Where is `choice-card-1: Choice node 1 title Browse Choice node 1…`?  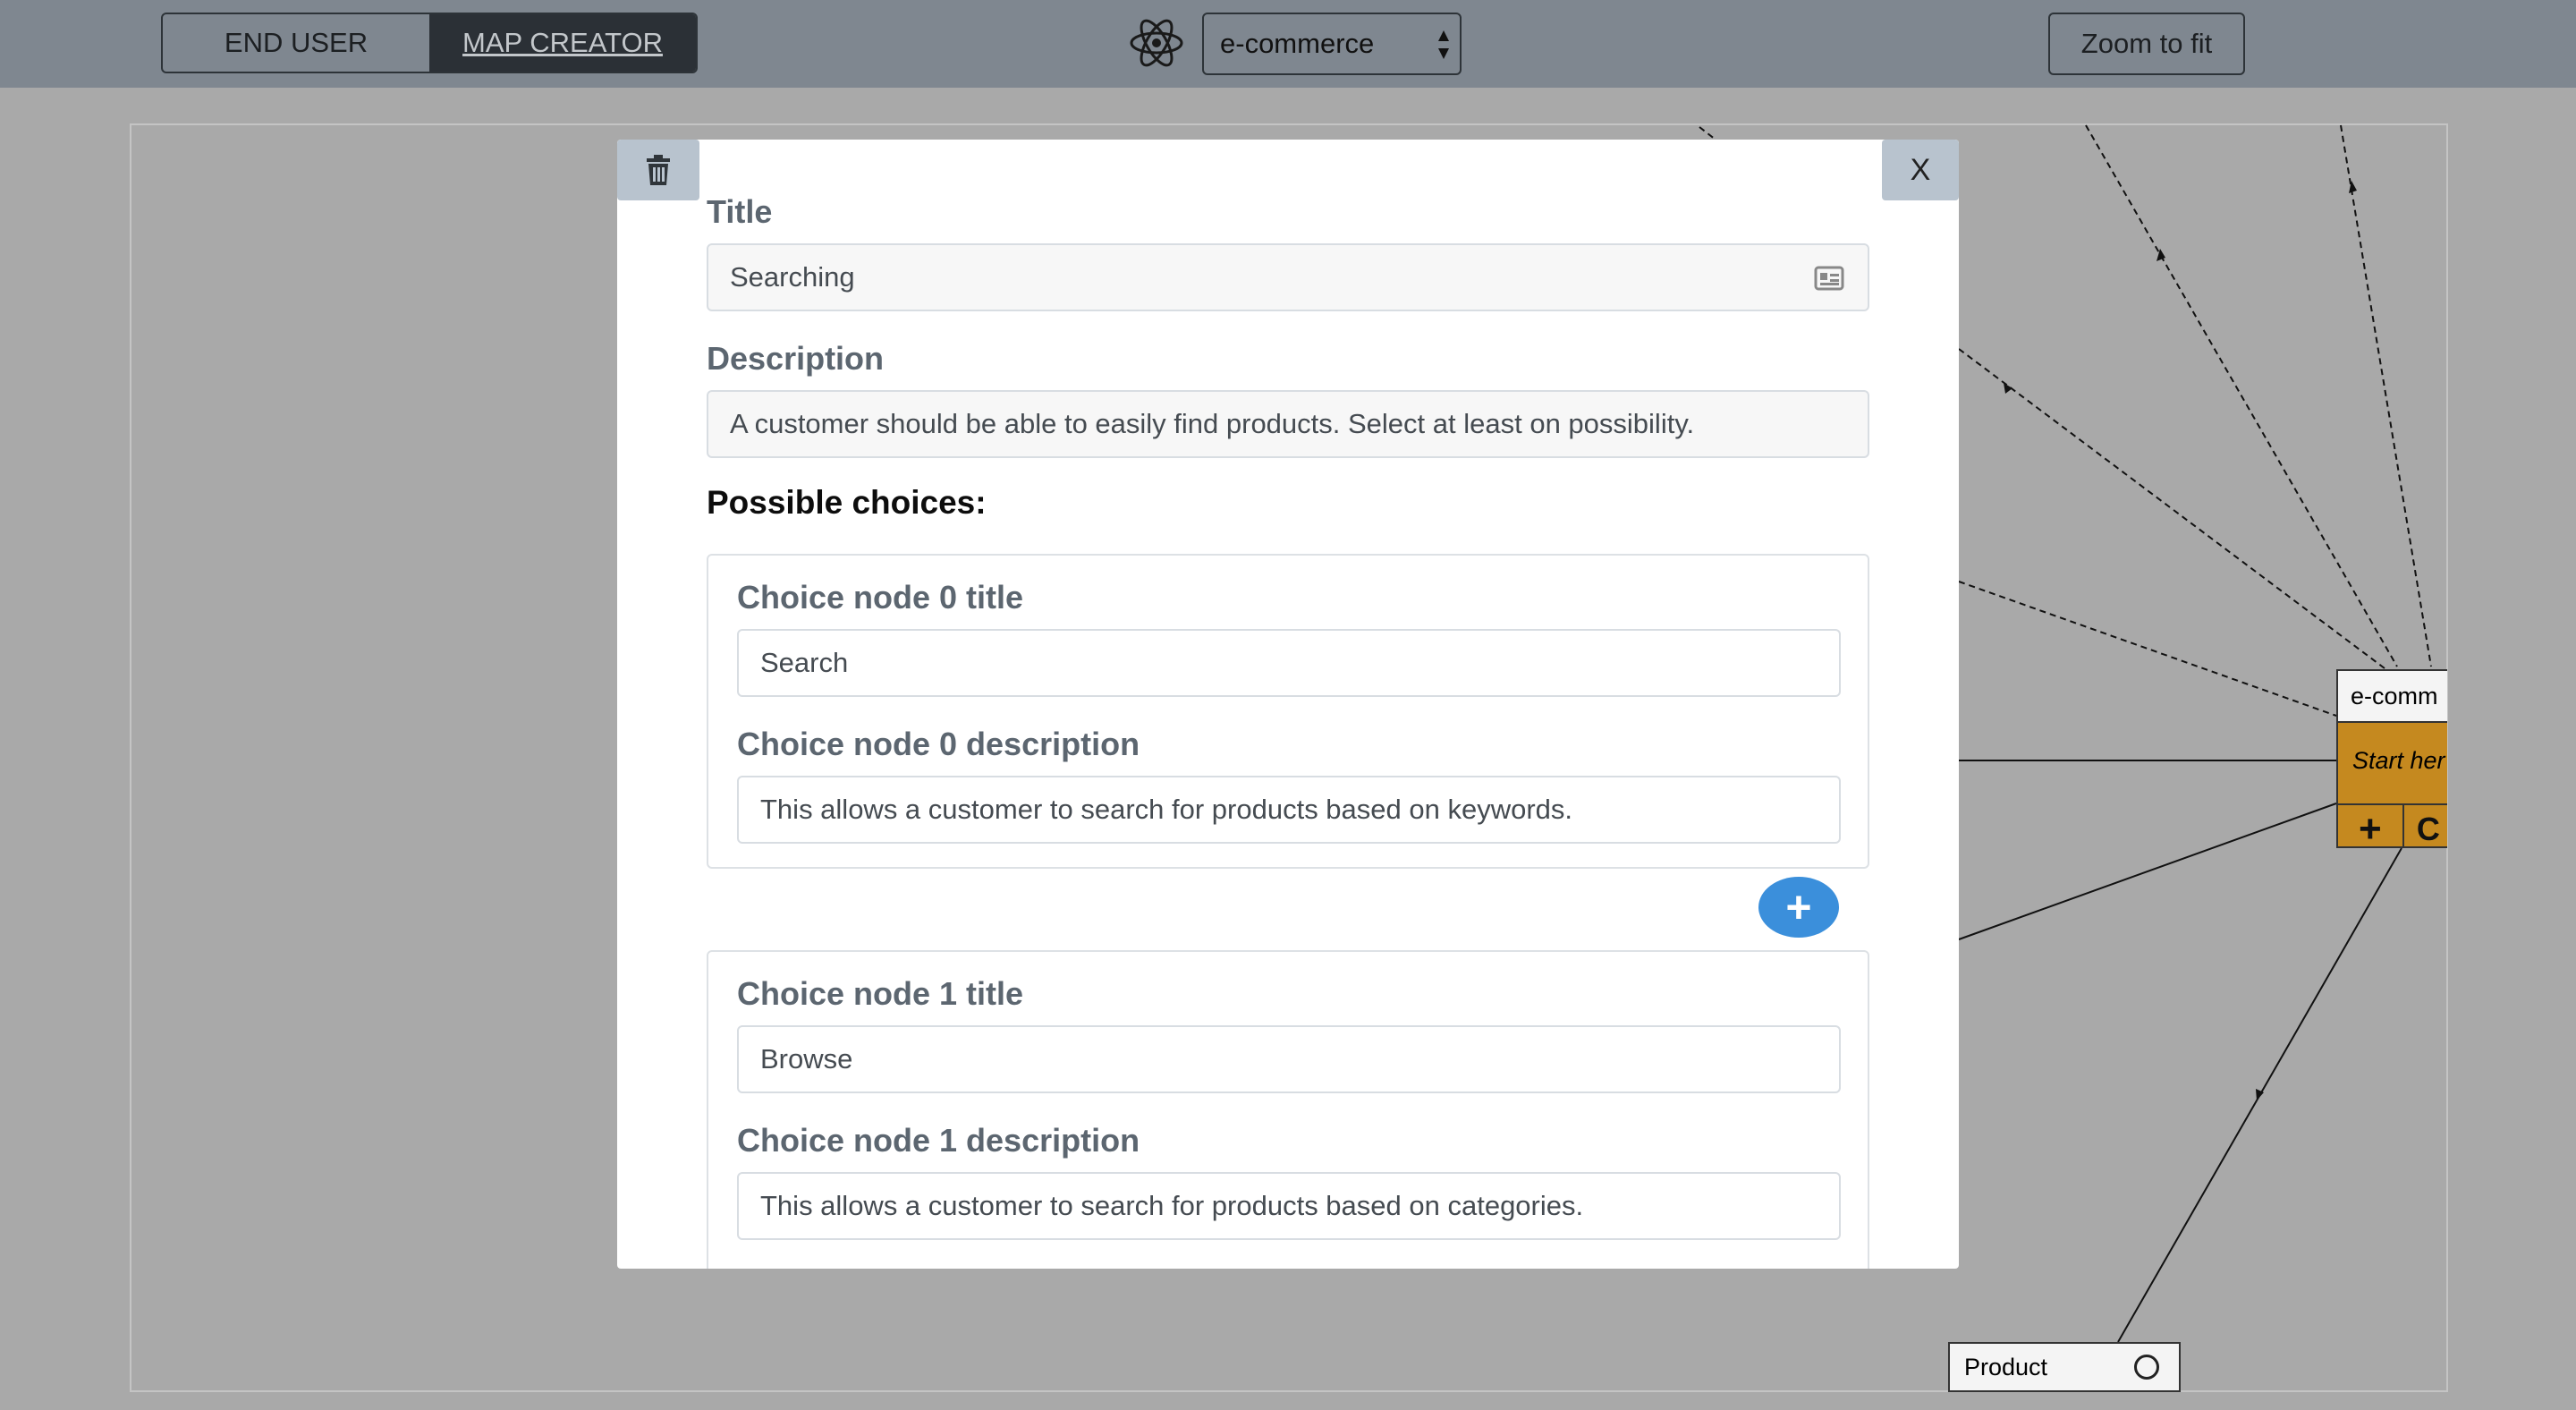
choice-card-1: Choice node 1 title Browse Choice node 1… is located at coordinates (1288, 1110).